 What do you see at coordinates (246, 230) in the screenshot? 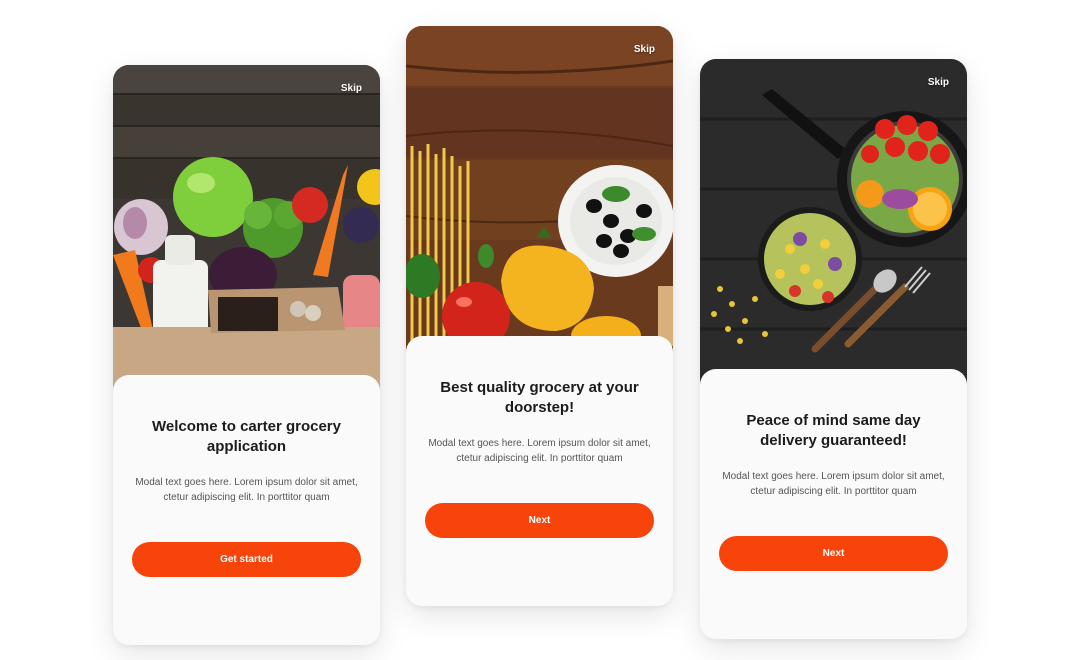
I see `grocery-bag-photo` at bounding box center [246, 230].